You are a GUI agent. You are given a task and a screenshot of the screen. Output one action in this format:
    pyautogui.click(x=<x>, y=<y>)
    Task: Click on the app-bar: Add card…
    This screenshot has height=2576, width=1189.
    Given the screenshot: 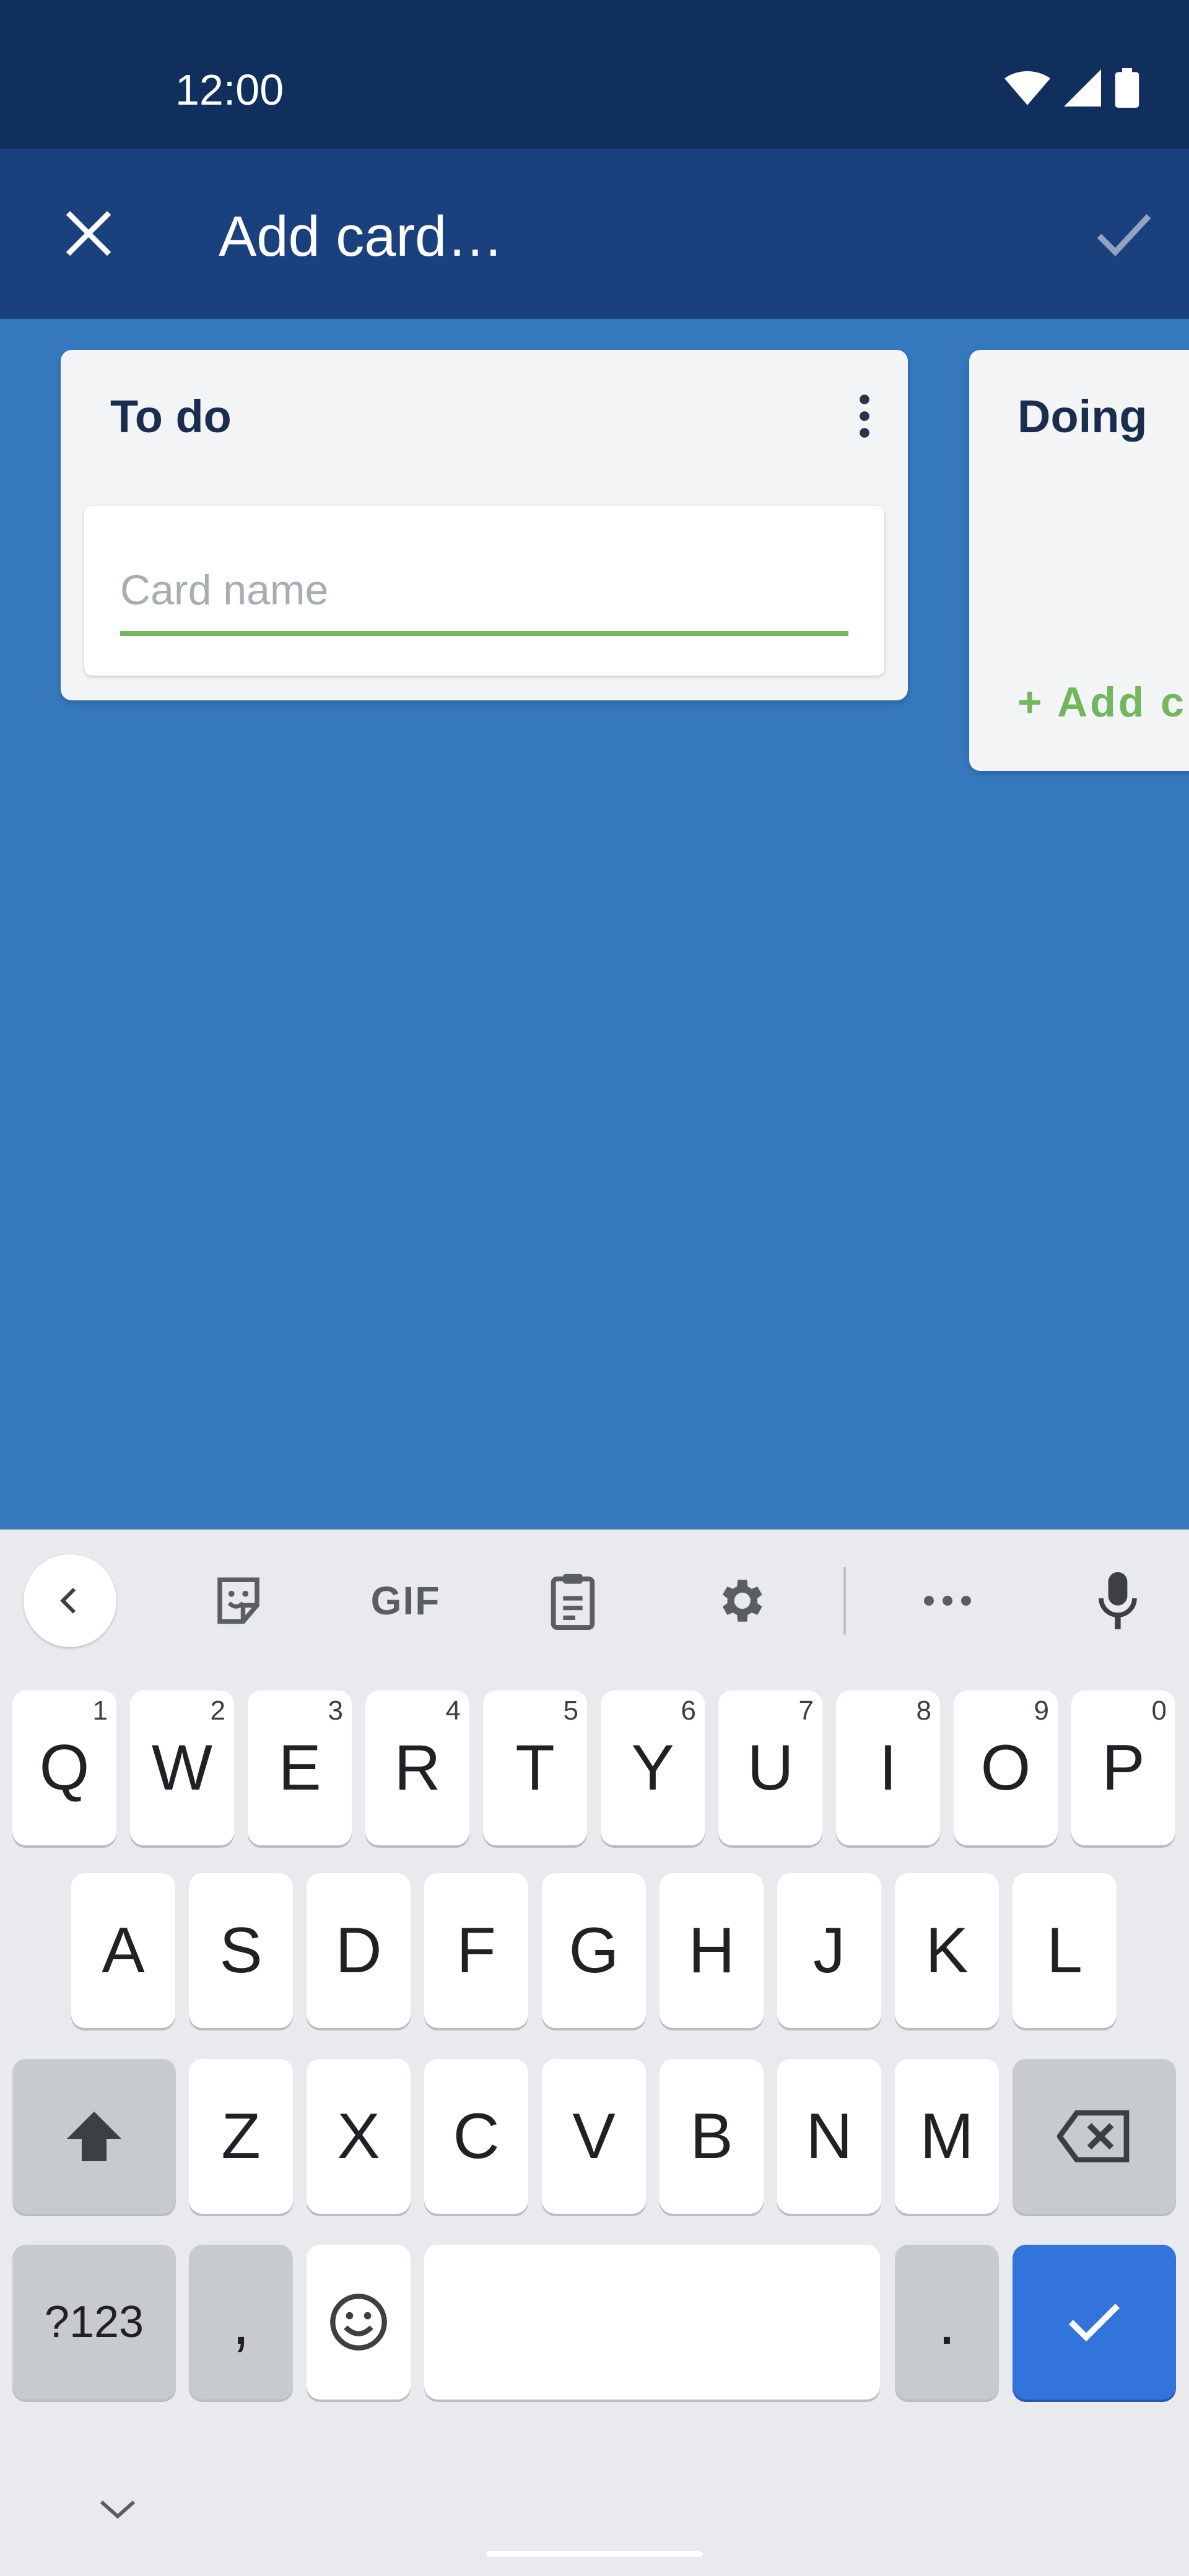 What is the action you would take?
    pyautogui.click(x=594, y=234)
    